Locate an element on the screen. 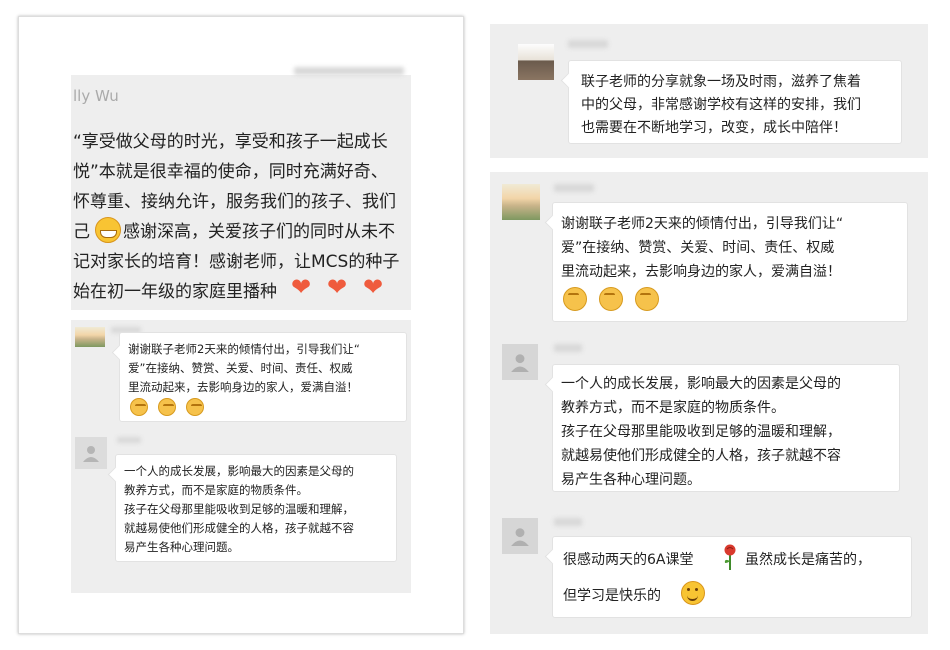 Image resolution: width=950 pixels, height=650 pixels. message-line: 虽然成长是痛苦的， is located at coordinates (808, 560).